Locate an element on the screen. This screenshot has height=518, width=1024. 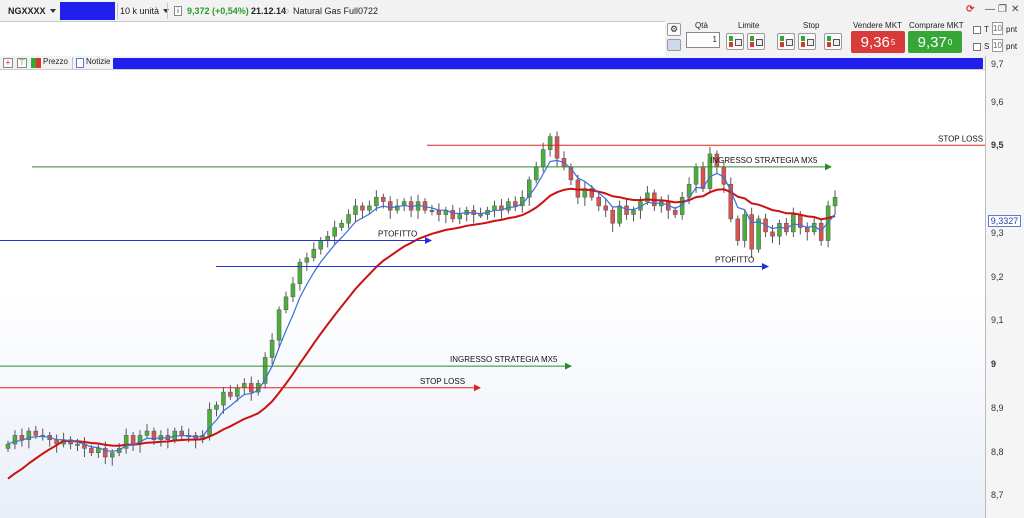
candle-chart-icon is located at coordinates (36, 63).